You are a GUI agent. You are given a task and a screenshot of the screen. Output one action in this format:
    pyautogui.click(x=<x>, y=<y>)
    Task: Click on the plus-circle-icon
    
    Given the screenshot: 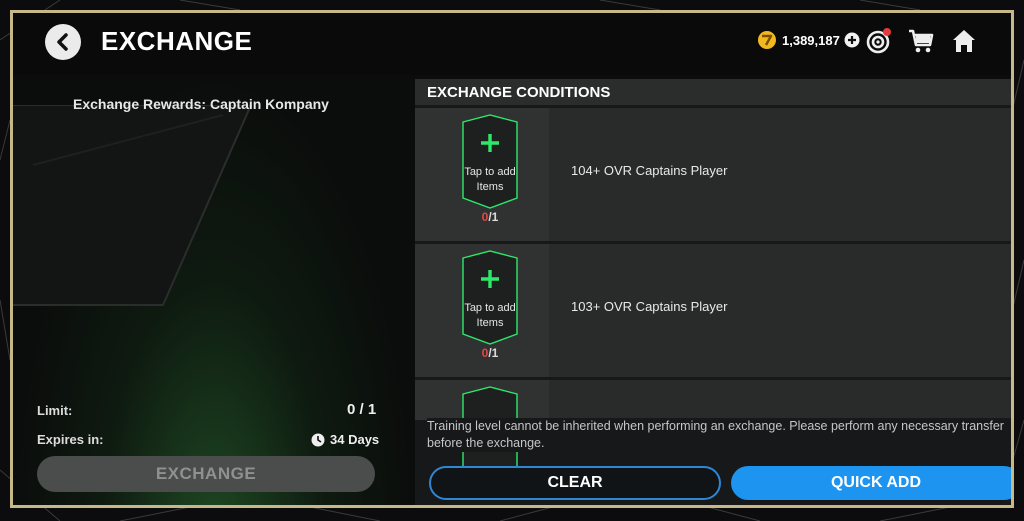 What is the action you would take?
    pyautogui.click(x=852, y=40)
    